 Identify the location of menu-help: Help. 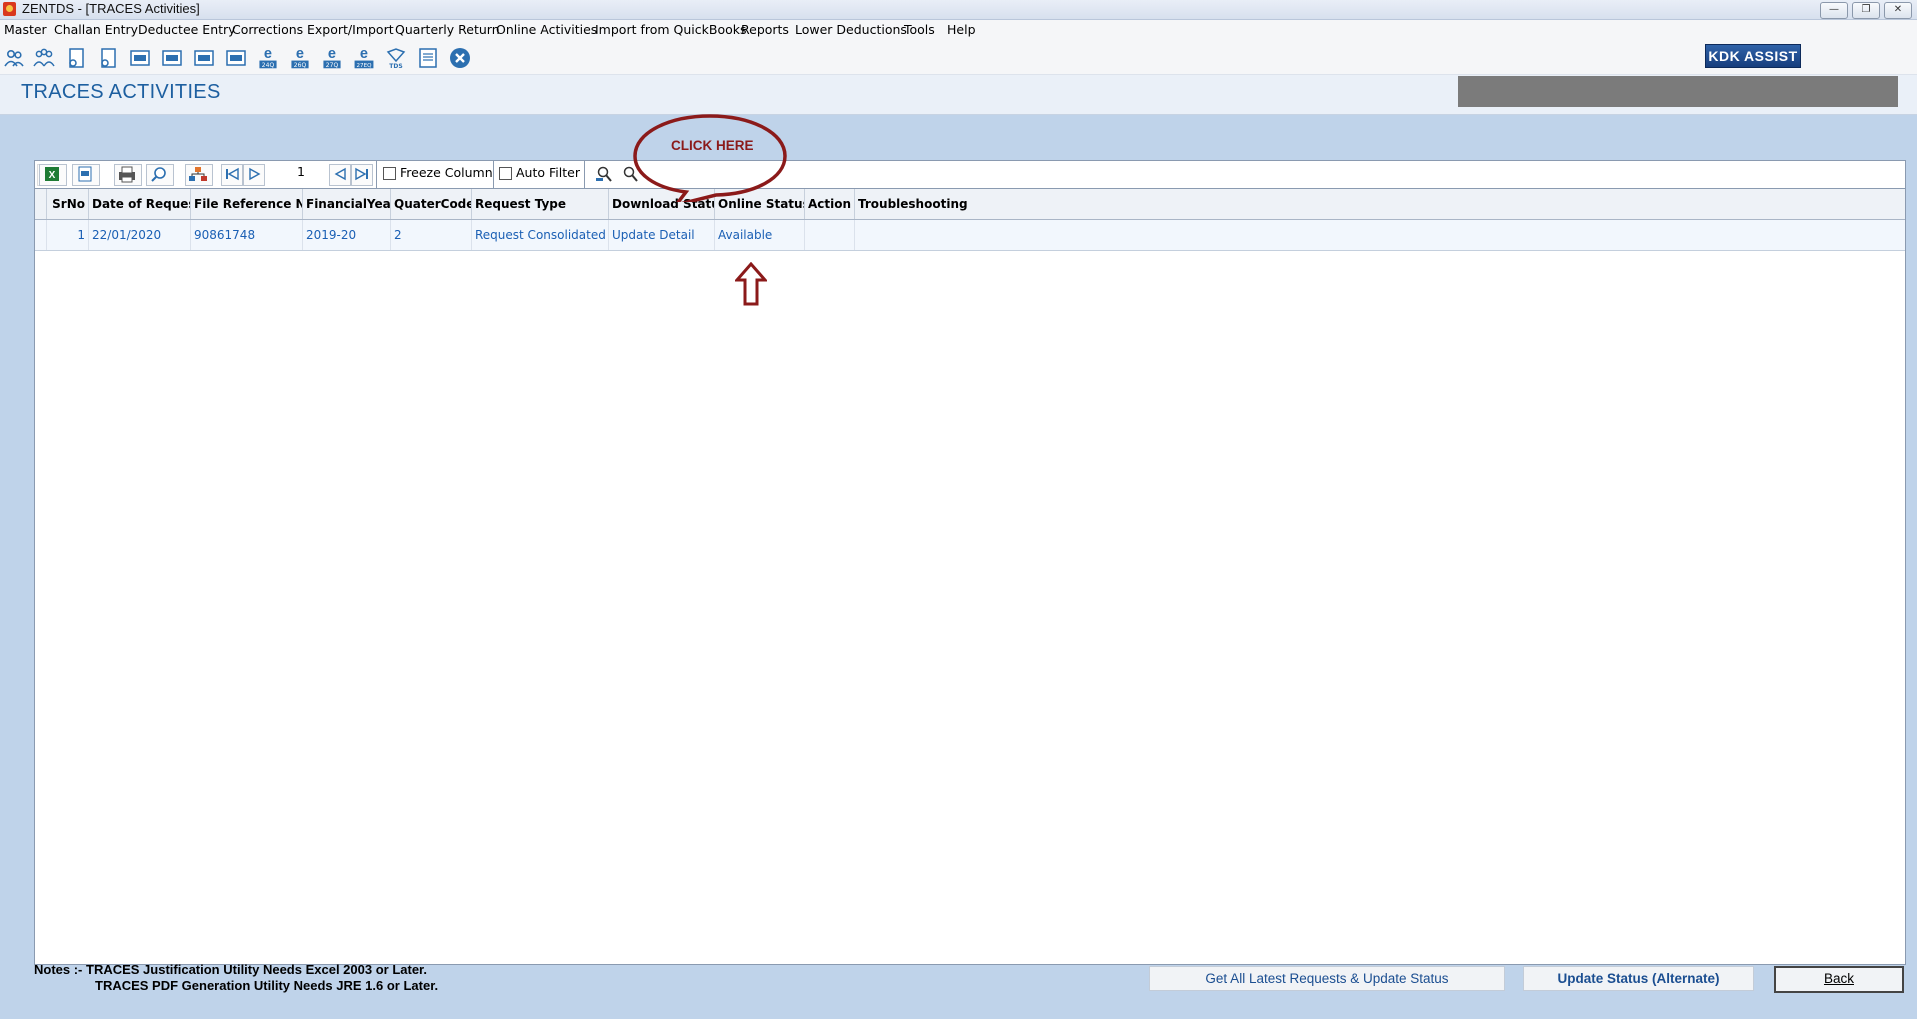
(961, 29).